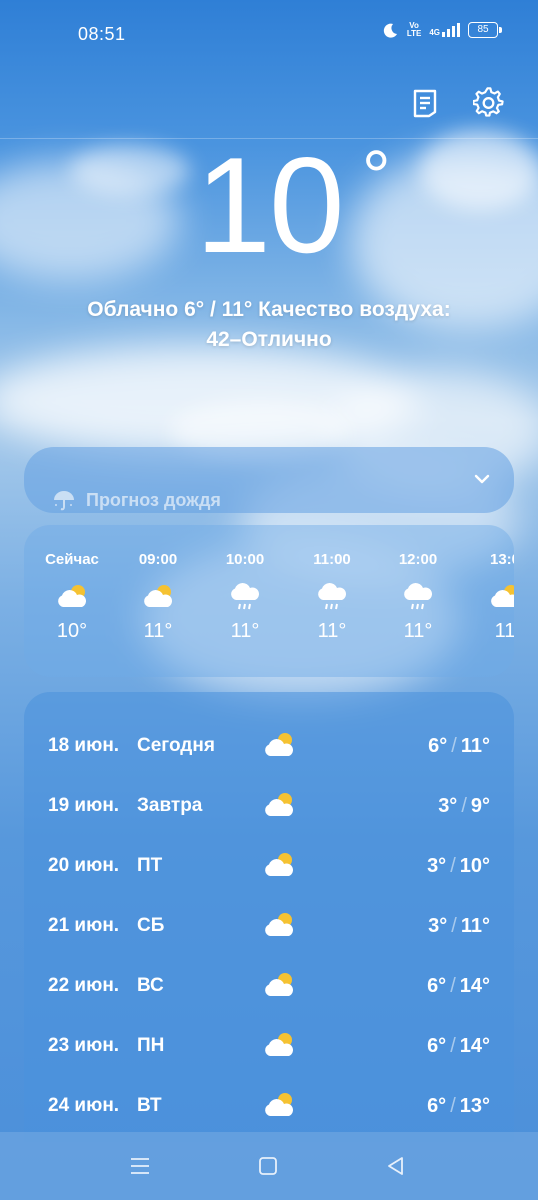  Describe the element at coordinates (176, 745) in the screenshot. I see `day-name: Сегодня` at that location.